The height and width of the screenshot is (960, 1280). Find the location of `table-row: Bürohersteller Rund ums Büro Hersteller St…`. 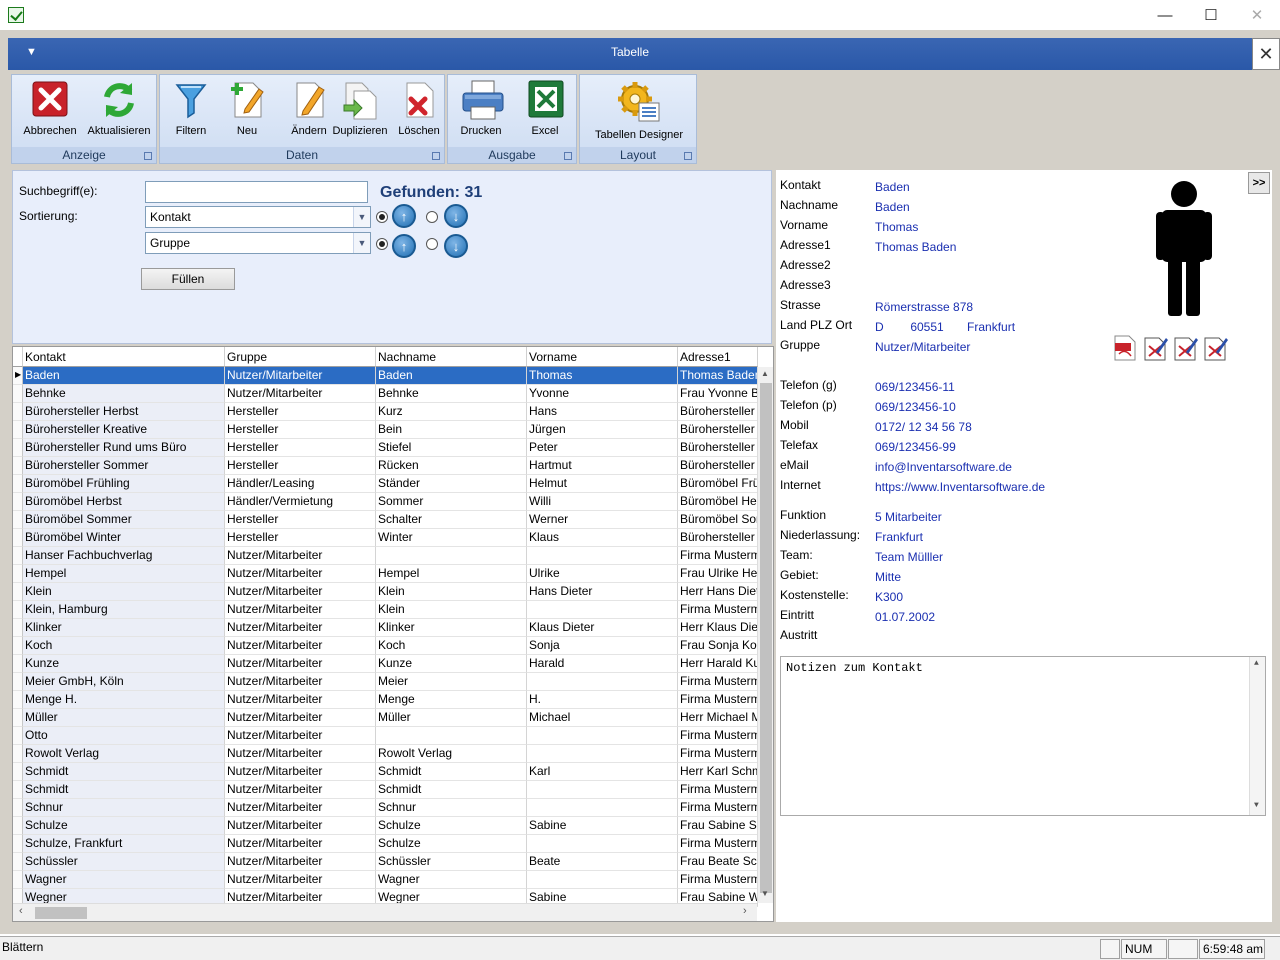

table-row: Bürohersteller Rund ums Büro Hersteller St… is located at coordinates (385, 448).